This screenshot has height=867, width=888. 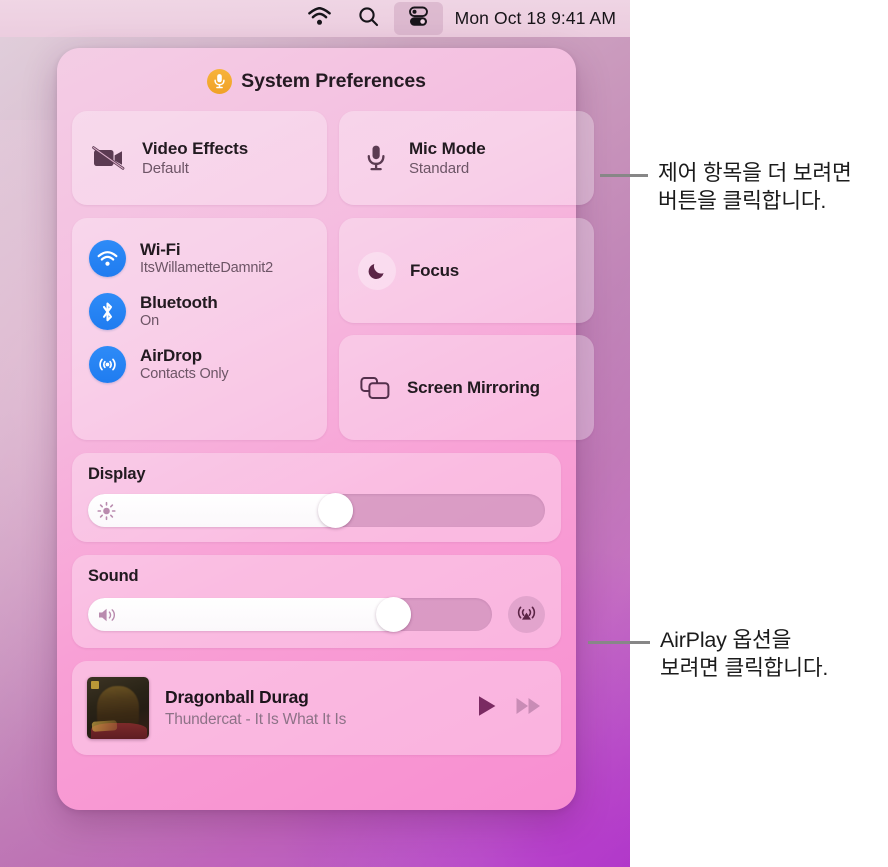 I want to click on control-center-icon, so click(x=418, y=19).